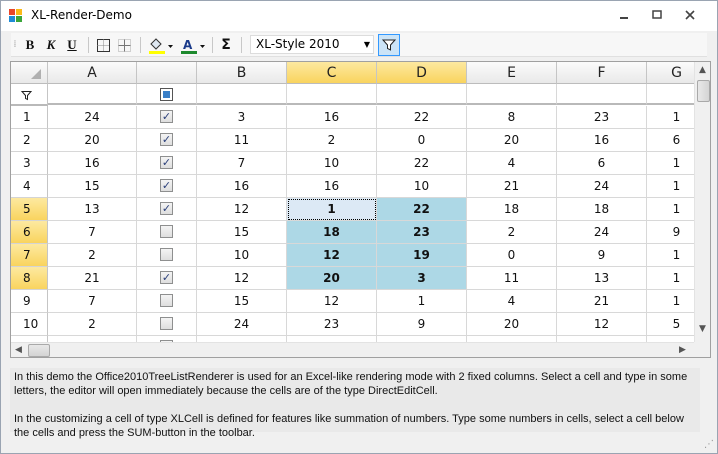  Describe the element at coordinates (29, 255) in the screenshot. I see `row-header: 7` at that location.